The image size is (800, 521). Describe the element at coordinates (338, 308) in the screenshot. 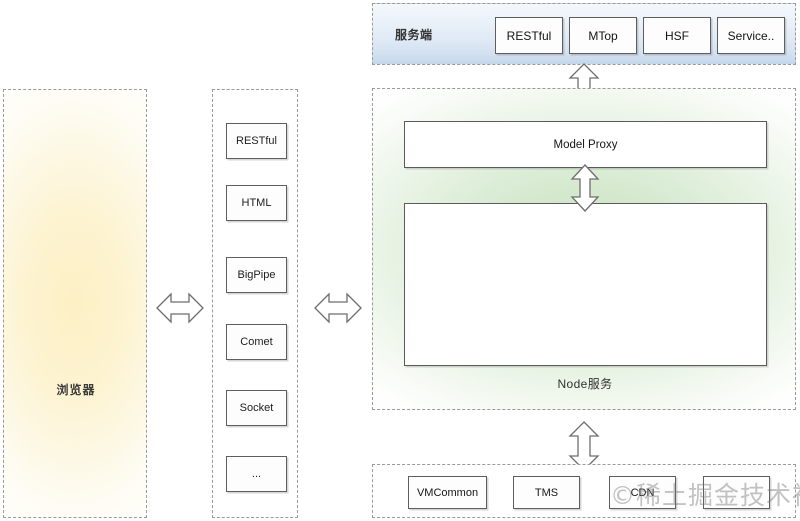

I see `protocol-to-node-arrow` at that location.